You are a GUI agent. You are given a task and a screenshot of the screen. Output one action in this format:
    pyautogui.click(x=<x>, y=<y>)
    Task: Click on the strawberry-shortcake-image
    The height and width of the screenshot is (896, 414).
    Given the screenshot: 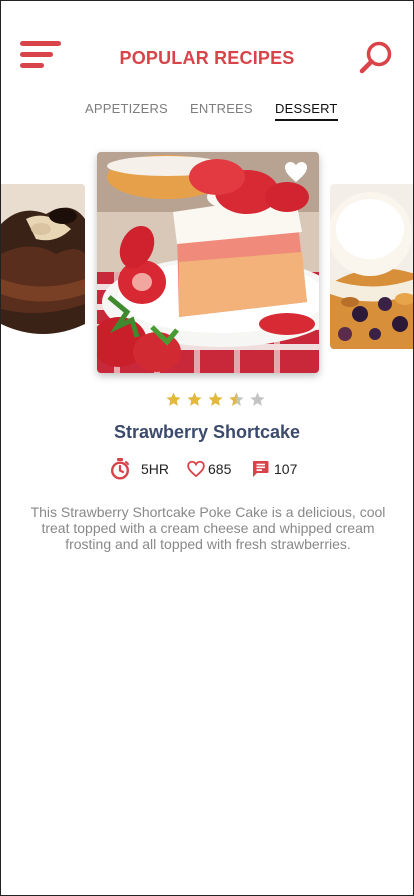 What is the action you would take?
    pyautogui.click(x=208, y=262)
    